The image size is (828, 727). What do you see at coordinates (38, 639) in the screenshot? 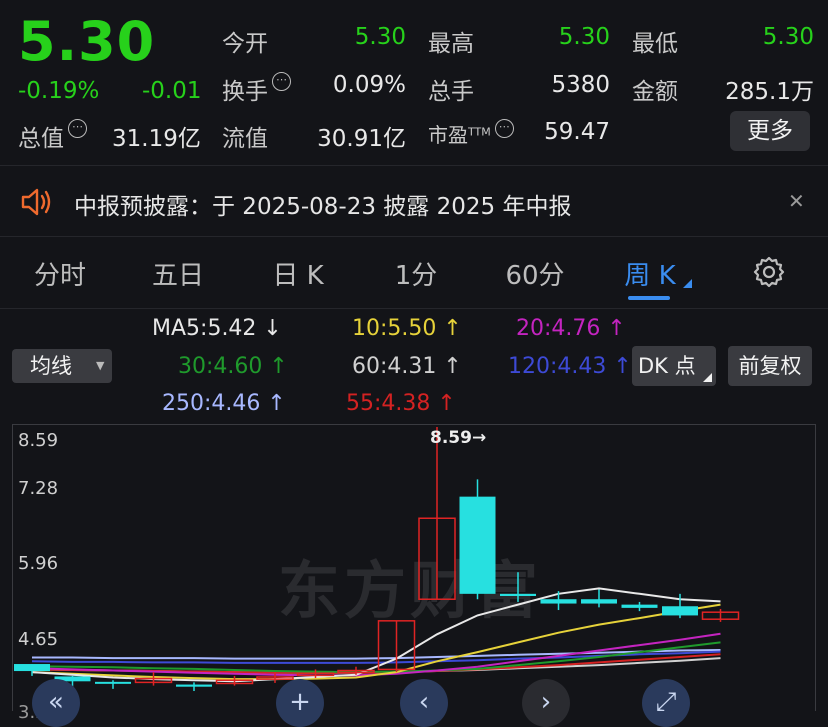
I see `y-tick-label: 4.65` at bounding box center [38, 639].